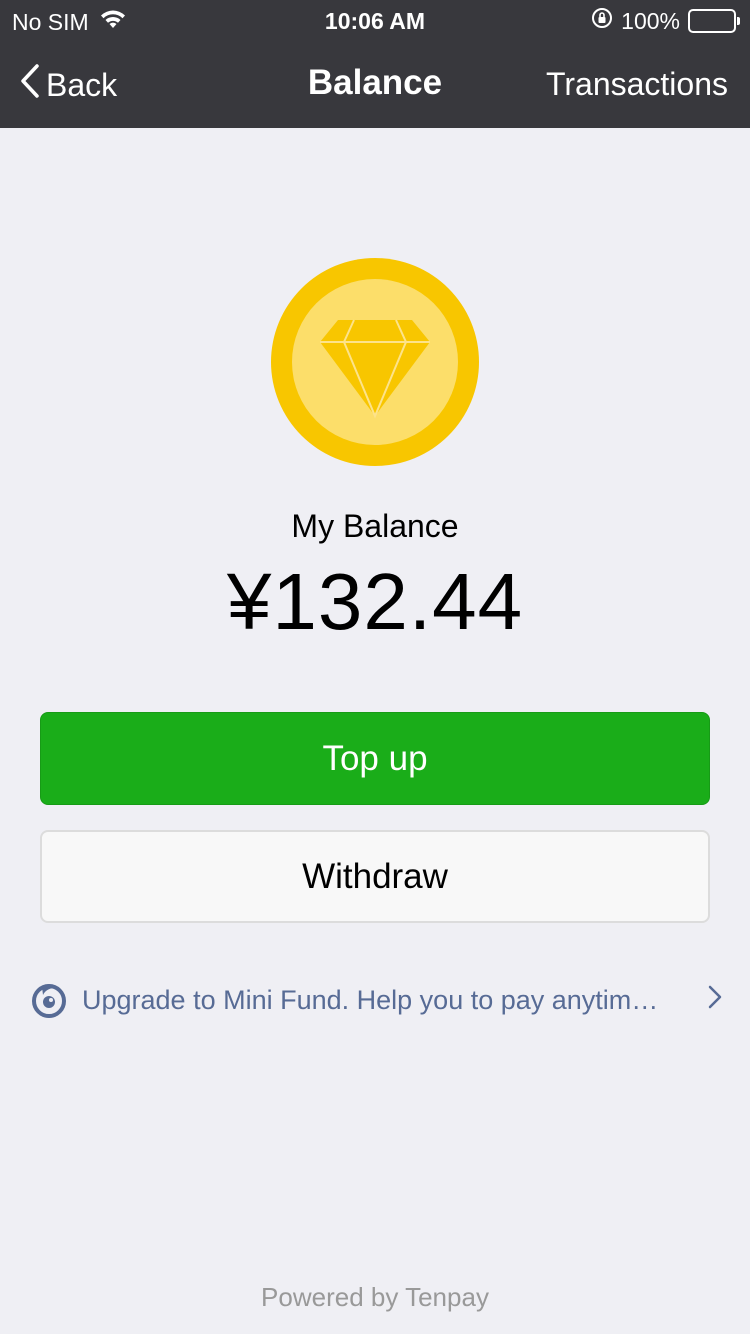 Image resolution: width=750 pixels, height=1334 pixels. What do you see at coordinates (375, 20) in the screenshot?
I see `status-bar: No SIM 10:06 AM 100%` at bounding box center [375, 20].